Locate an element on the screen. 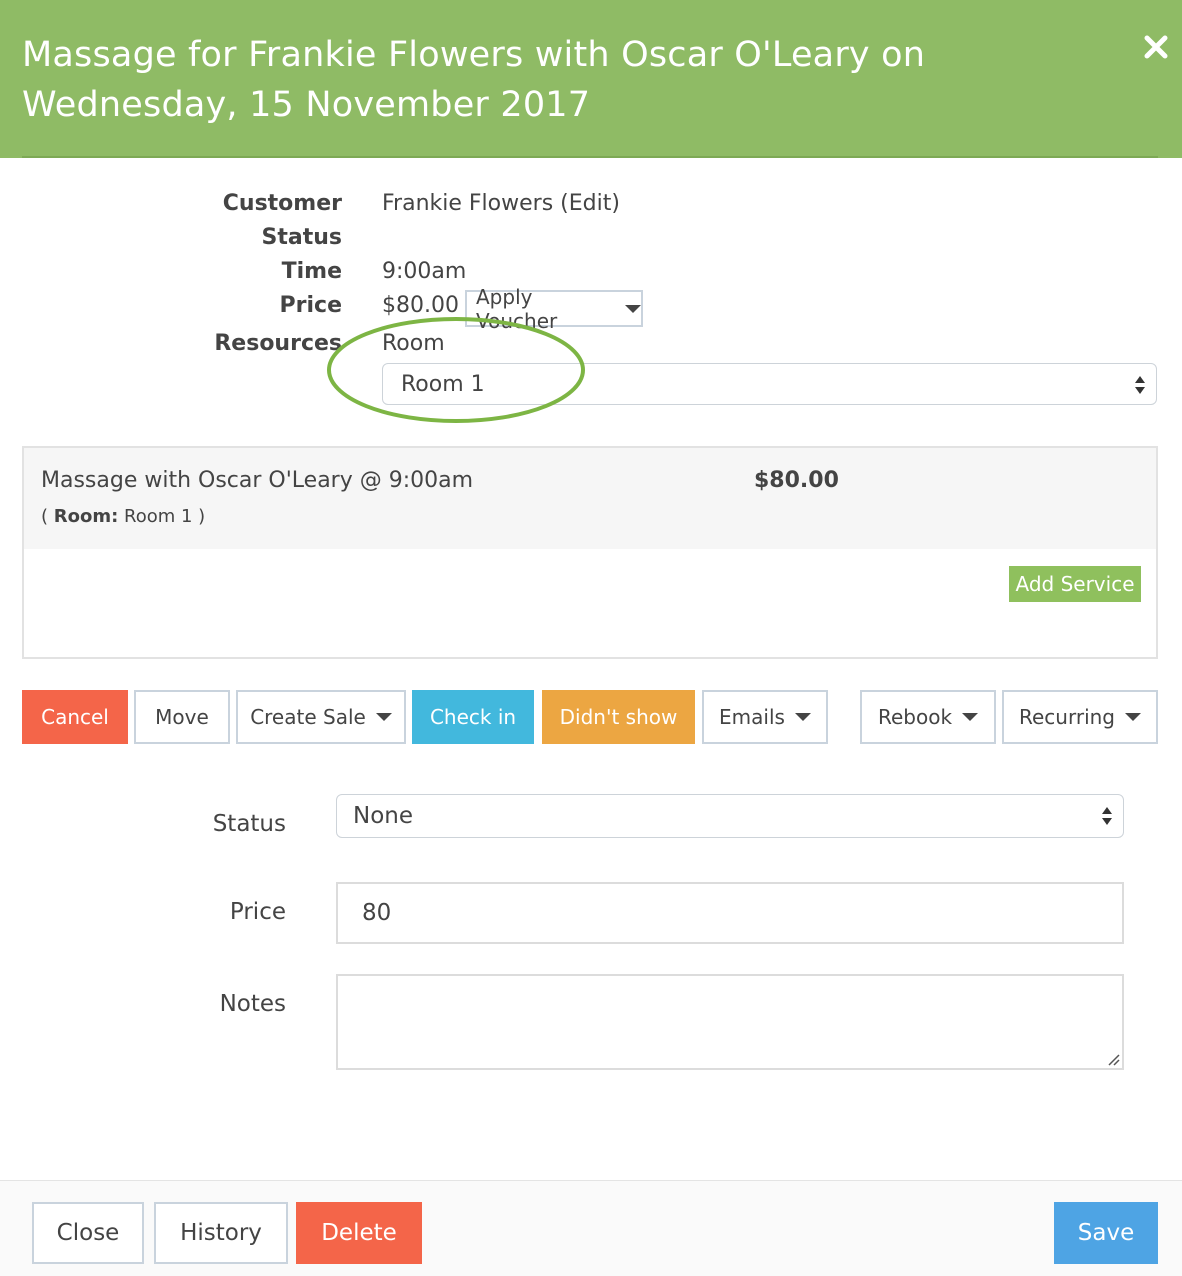 Image resolution: width=1182 pixels, height=1276 pixels. price-label: Price is located at coordinates (310, 305).